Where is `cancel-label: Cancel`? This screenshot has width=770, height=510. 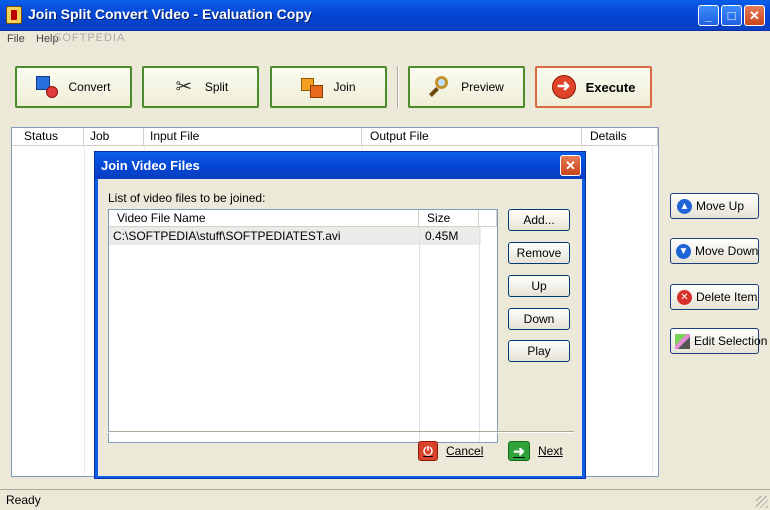
cancel-label: Cancel is located at coordinates (465, 451).